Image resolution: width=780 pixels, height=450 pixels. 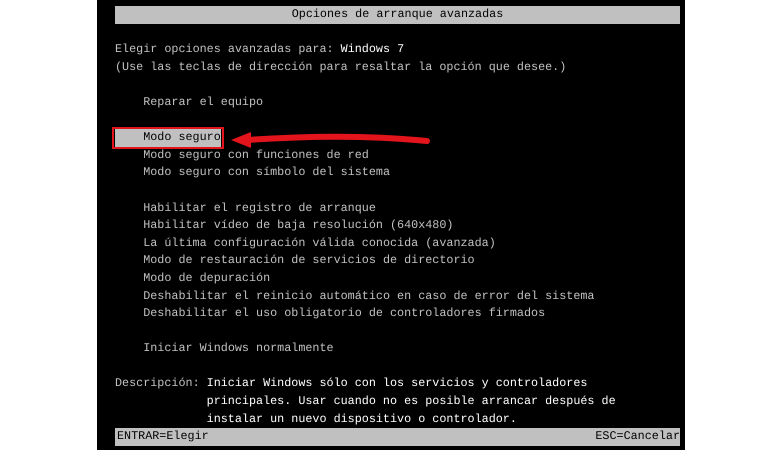 I want to click on menu-option: Modo seguro con símbolo del sistema, so click(x=252, y=173).